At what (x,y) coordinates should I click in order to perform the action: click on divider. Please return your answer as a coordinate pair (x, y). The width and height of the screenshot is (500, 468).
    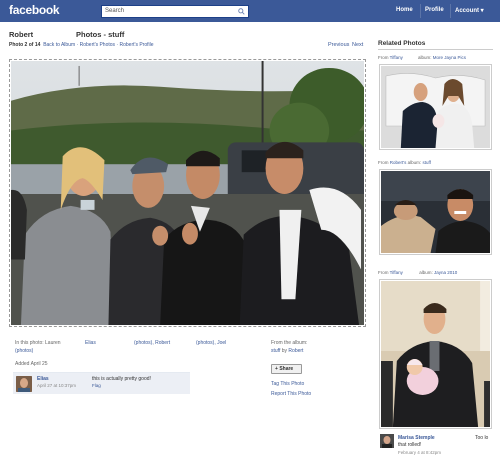
    Looking at the image, I should click on (435, 49).